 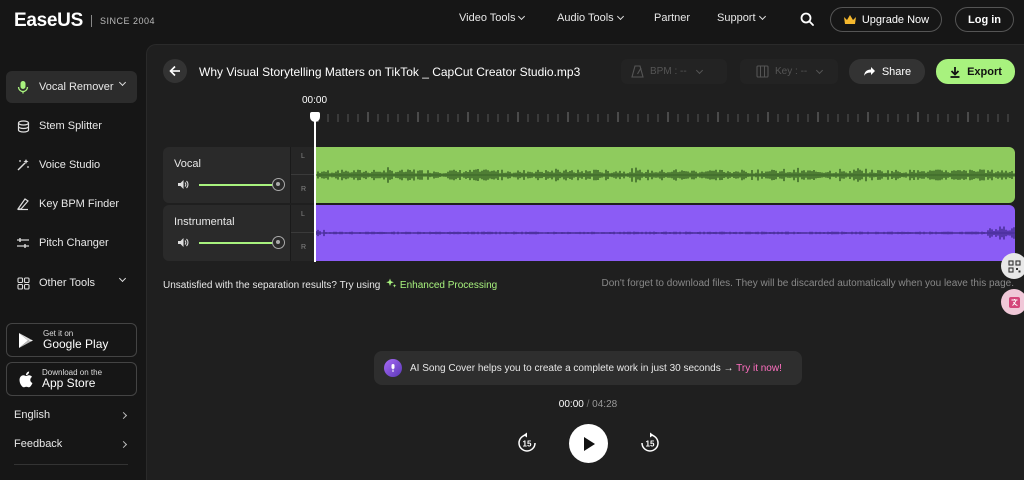 I want to click on search-icon, so click(x=807, y=19).